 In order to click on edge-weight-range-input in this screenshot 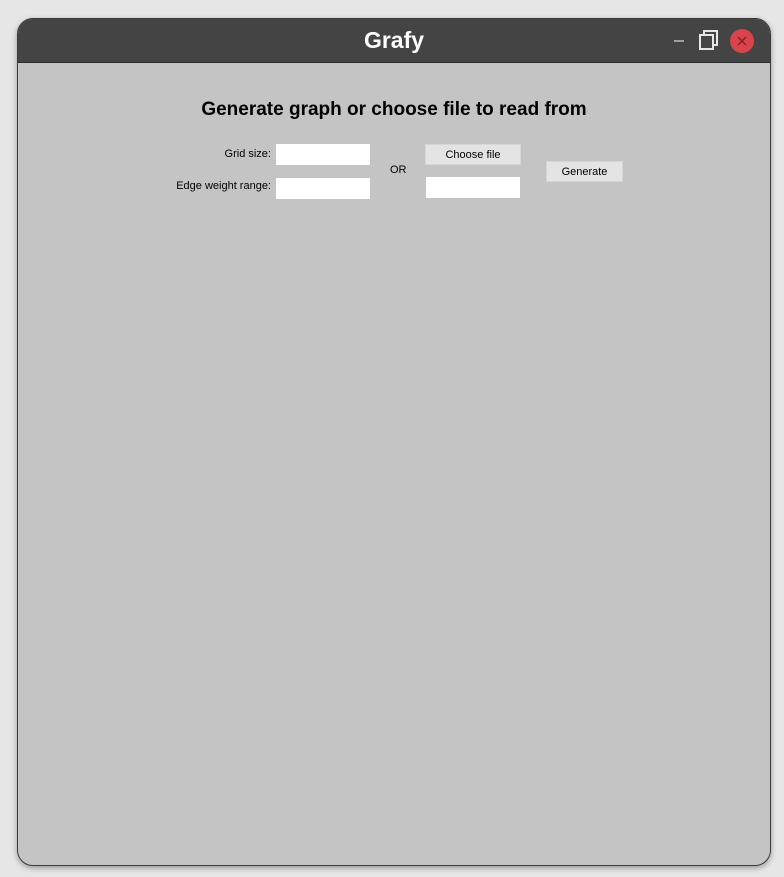, I will do `click(323, 188)`.